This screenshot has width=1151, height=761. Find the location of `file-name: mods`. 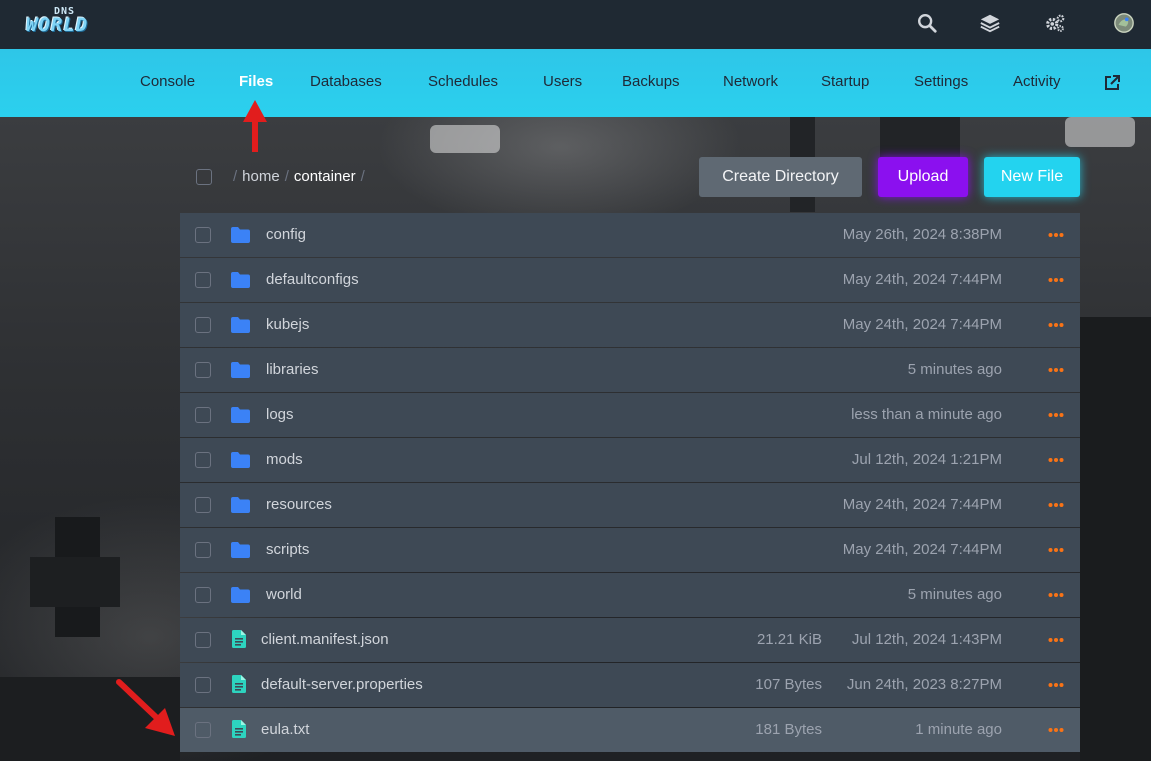

file-name: mods is located at coordinates (284, 459).